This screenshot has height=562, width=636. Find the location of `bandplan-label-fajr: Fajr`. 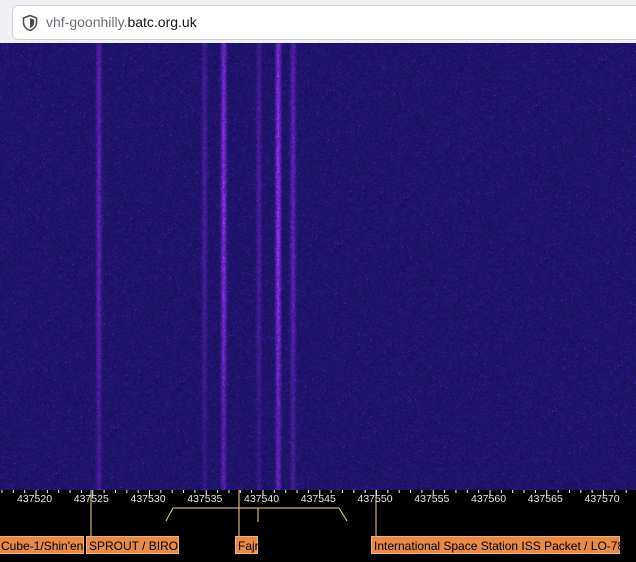

bandplan-label-fajr: Fajr is located at coordinates (247, 545).